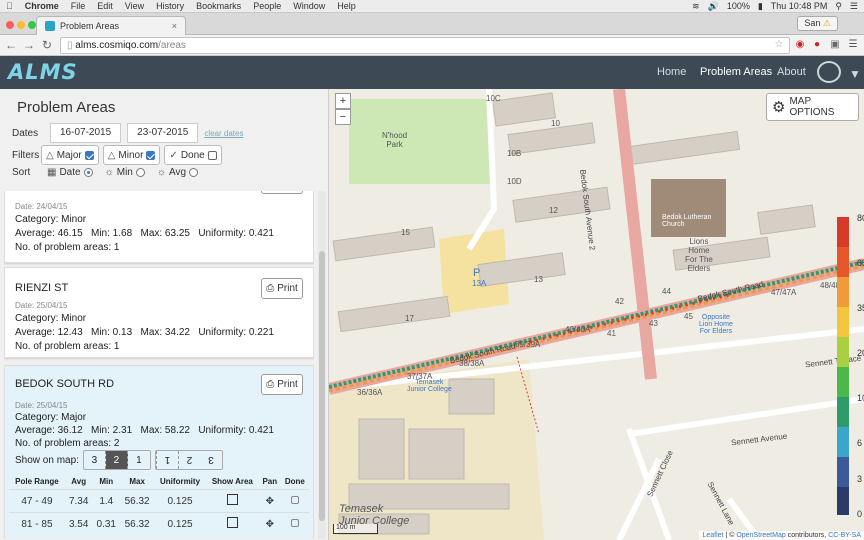  I want to click on dropdown-caret-icon: ▼, so click(855, 74).